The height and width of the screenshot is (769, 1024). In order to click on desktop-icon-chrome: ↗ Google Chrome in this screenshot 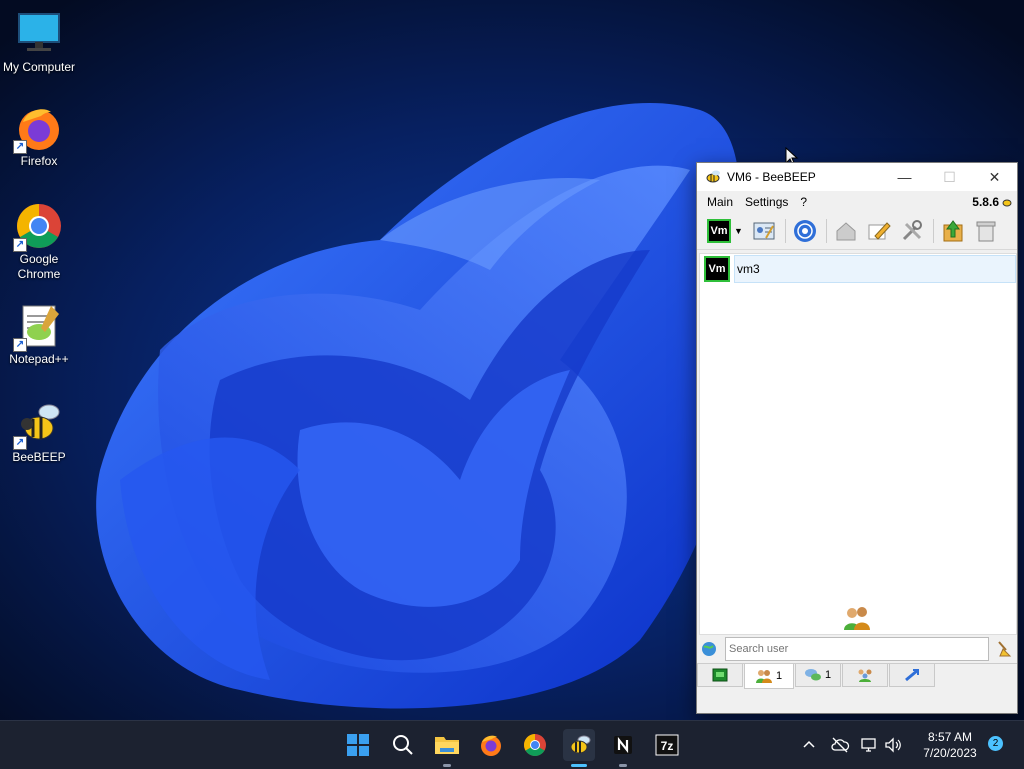, I will do `click(39, 242)`.